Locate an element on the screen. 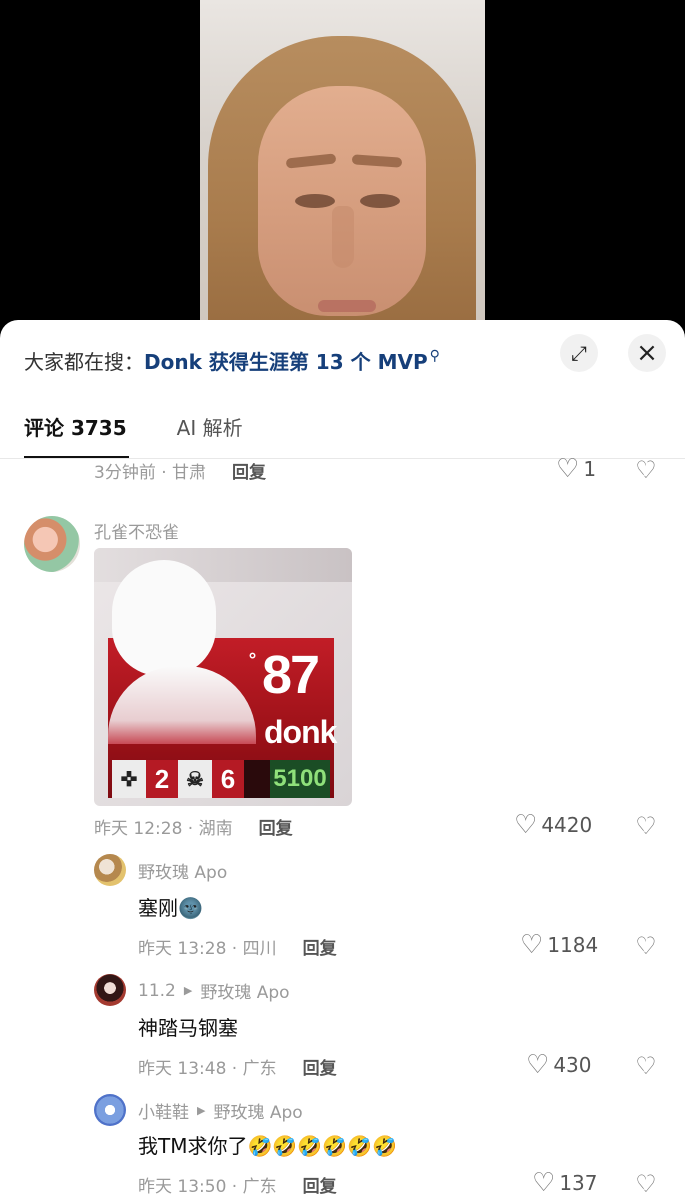 Image resolution: width=685 pixels, height=1200 pixels. reply-username: 11.2 ▶ 野玫瑰 Apo is located at coordinates (214, 991).